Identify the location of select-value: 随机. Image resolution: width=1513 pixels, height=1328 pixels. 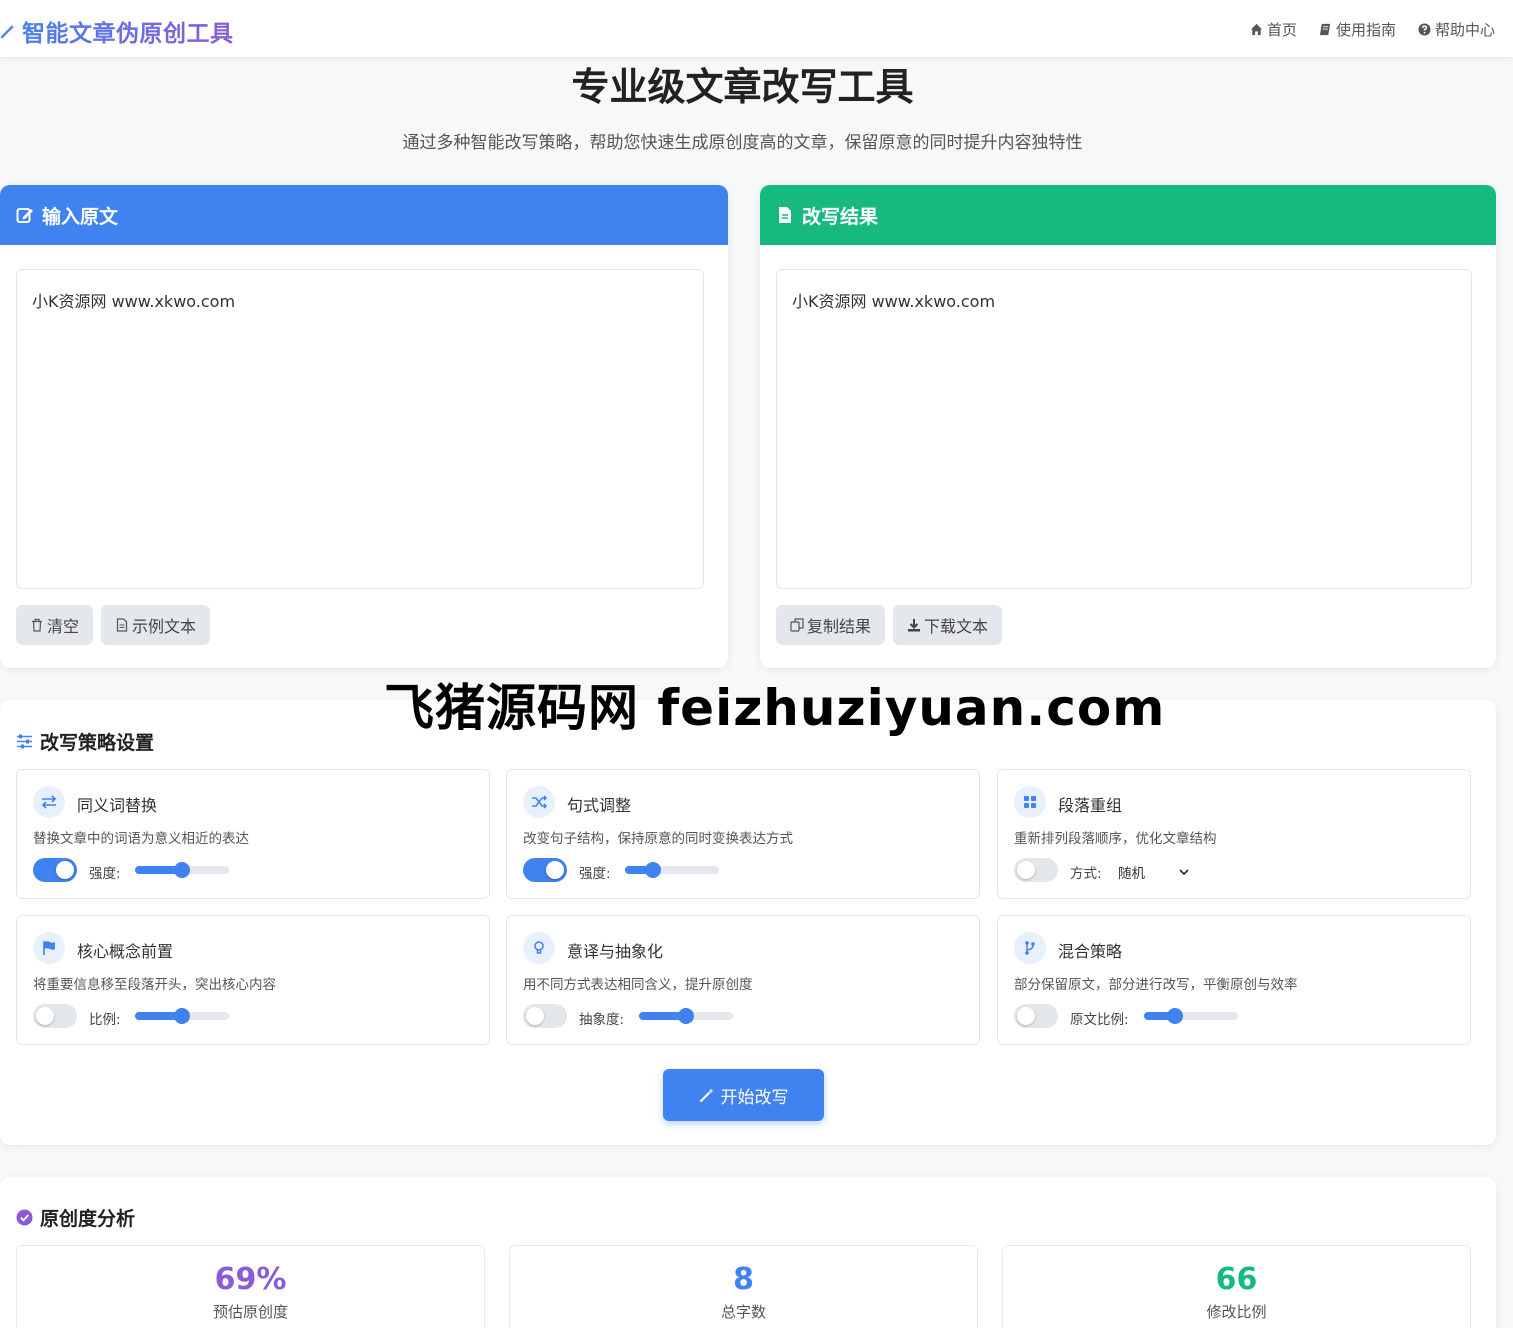
(1131, 874).